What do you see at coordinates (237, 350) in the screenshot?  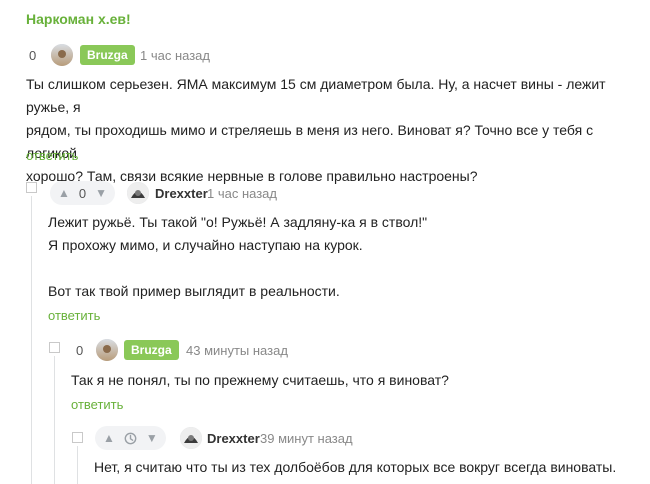 I see `comment-time: 43 минуты назад` at bounding box center [237, 350].